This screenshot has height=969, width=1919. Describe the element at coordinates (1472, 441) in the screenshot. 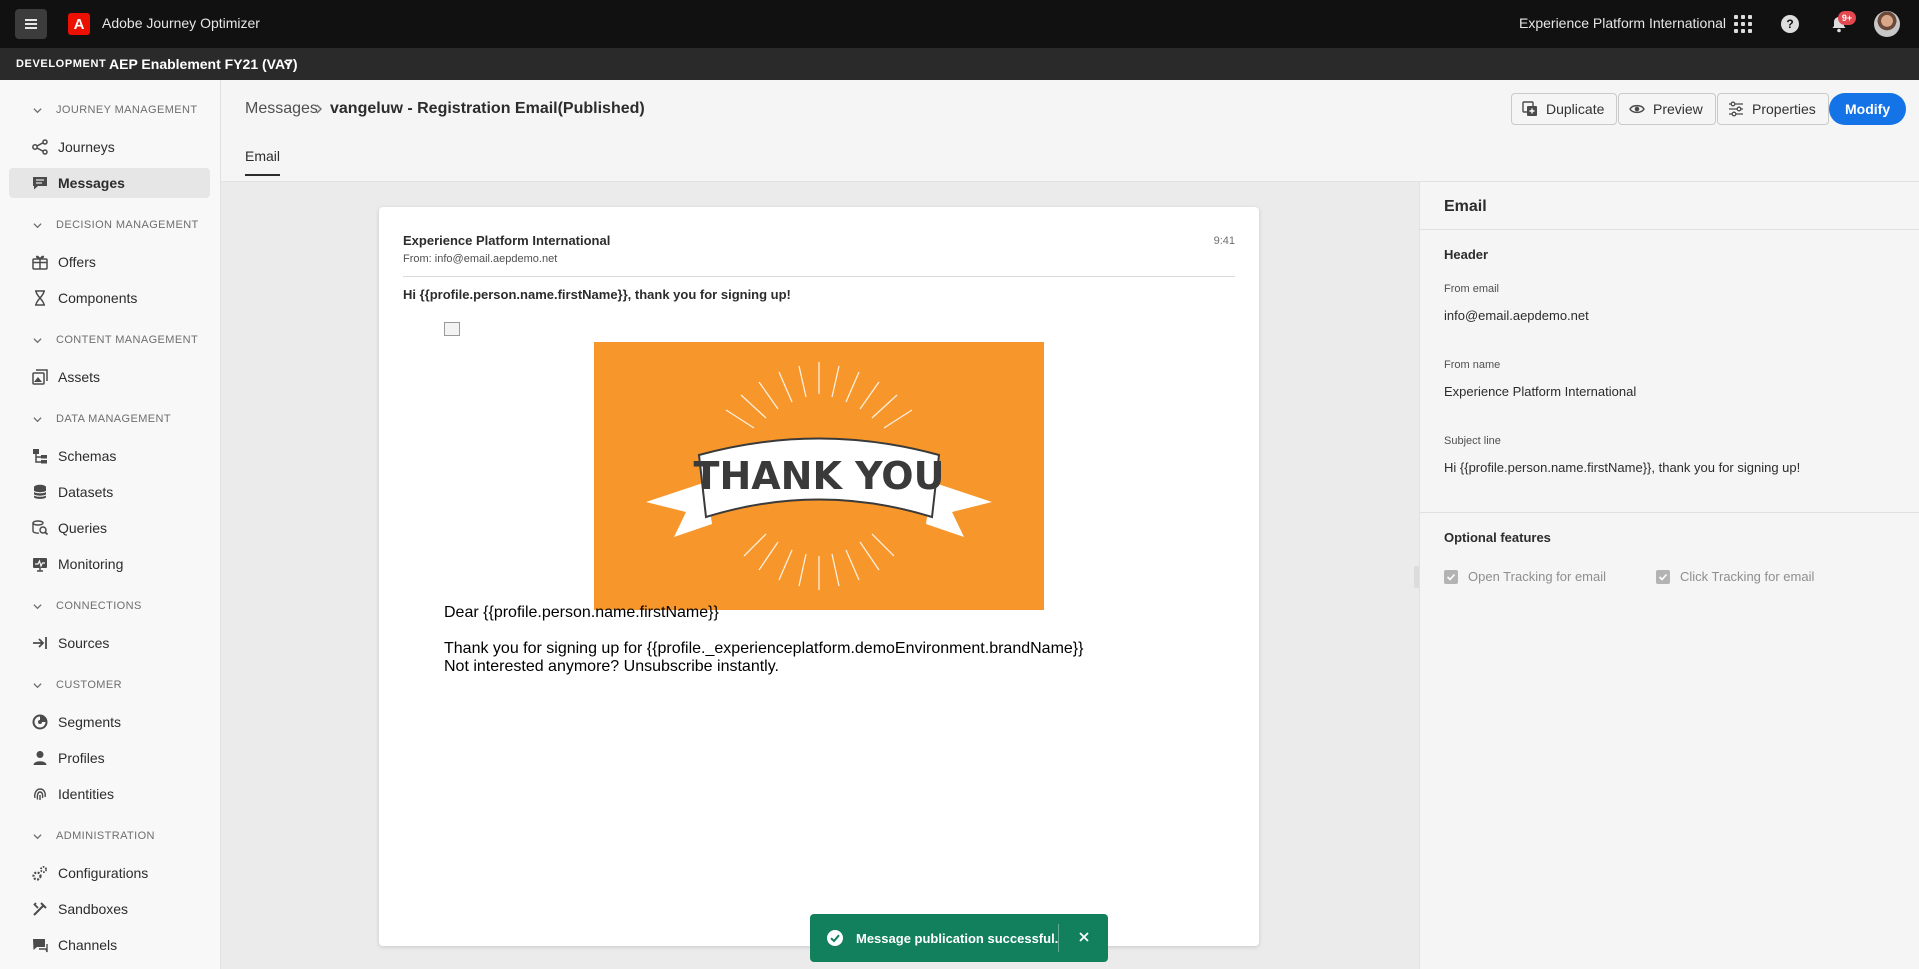

I see `subject-line-label: Subject line` at that location.